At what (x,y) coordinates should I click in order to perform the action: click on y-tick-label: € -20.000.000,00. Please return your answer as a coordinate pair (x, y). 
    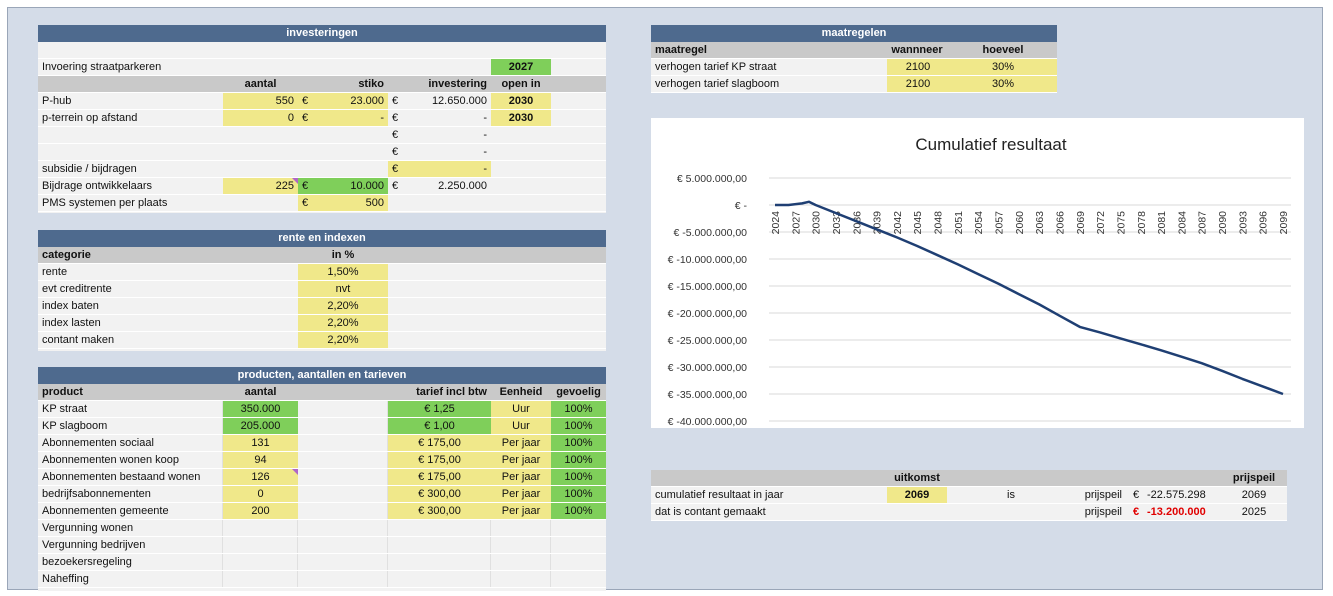
    Looking at the image, I should click on (708, 314).